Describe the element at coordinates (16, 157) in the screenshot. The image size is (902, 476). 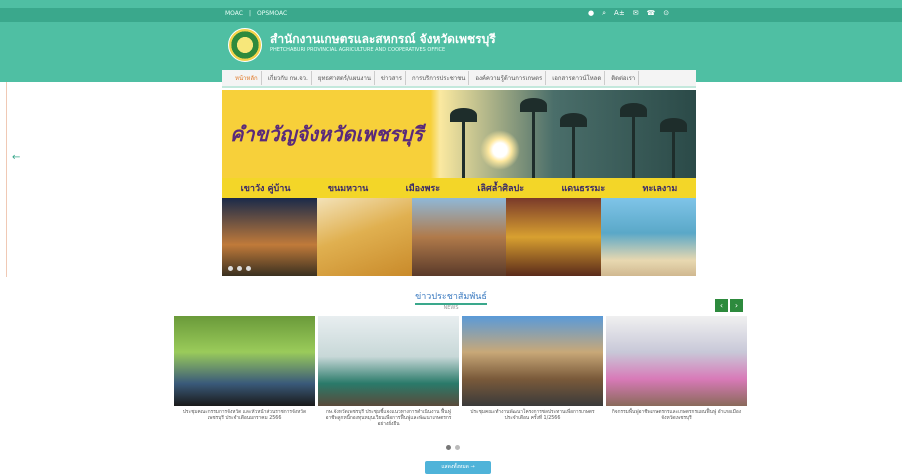
I see `arrow-left-icon: ←` at that location.